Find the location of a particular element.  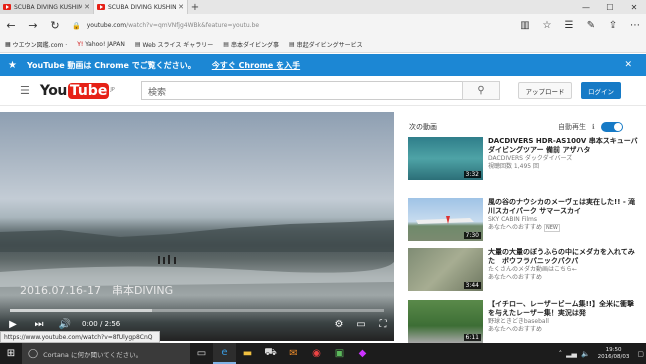

video-title: 大量の大量のぼうふらの中にメダカを入れてみた ボウフラパニックパクパ is located at coordinates (563, 257).